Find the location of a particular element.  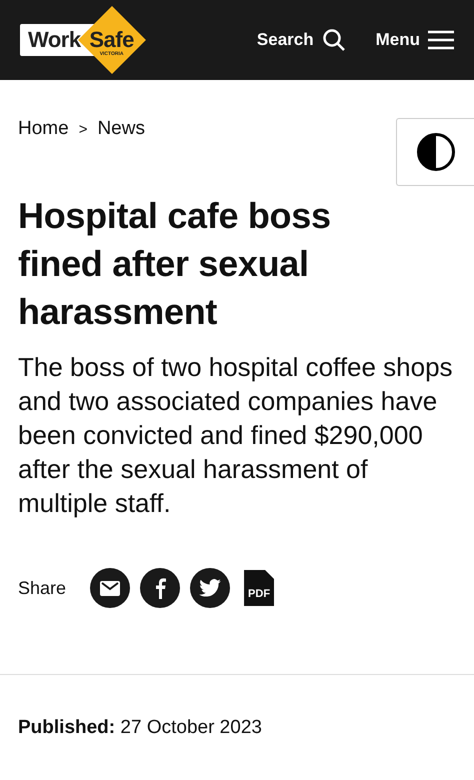

share-label: Share is located at coordinates (42, 588).